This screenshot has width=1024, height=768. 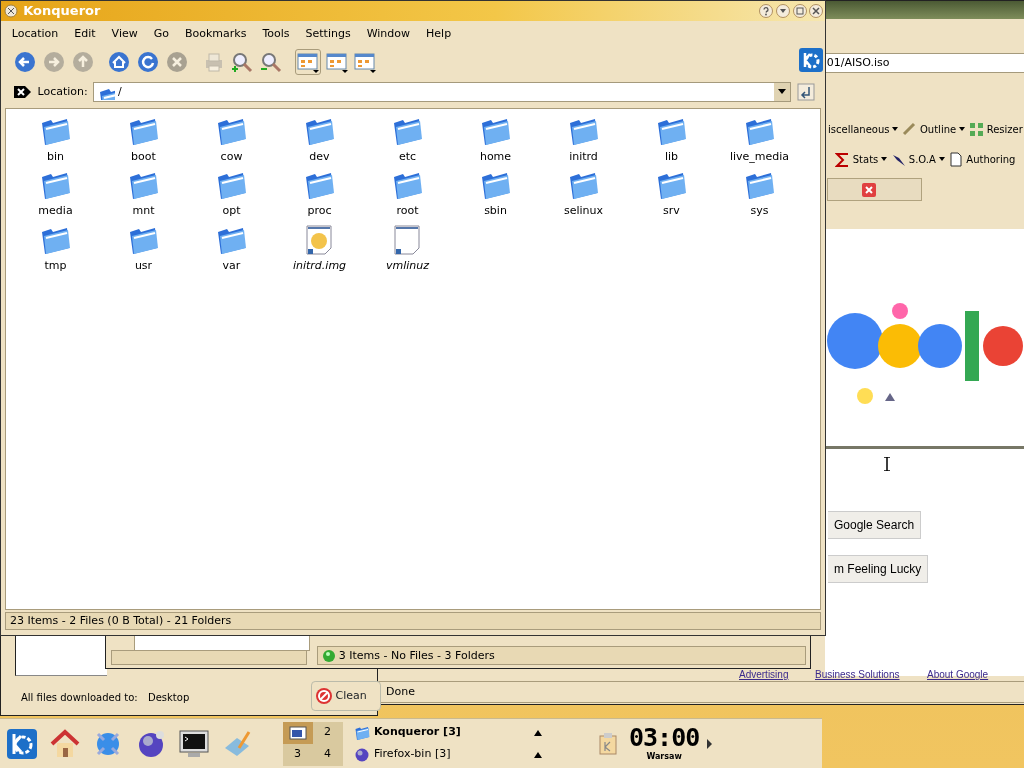 I want to click on clock-timezone: Warsaw, so click(x=664, y=756).